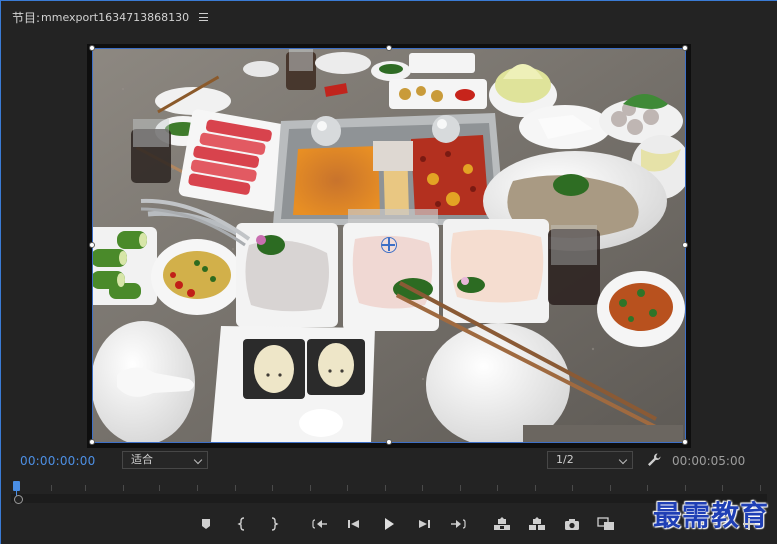 This screenshot has width=777, height=544. What do you see at coordinates (389, 461) in the screenshot?
I see `monitor-controls-row: 00:00:00:00 适合 1/2 00:00:05:00` at bounding box center [389, 461].